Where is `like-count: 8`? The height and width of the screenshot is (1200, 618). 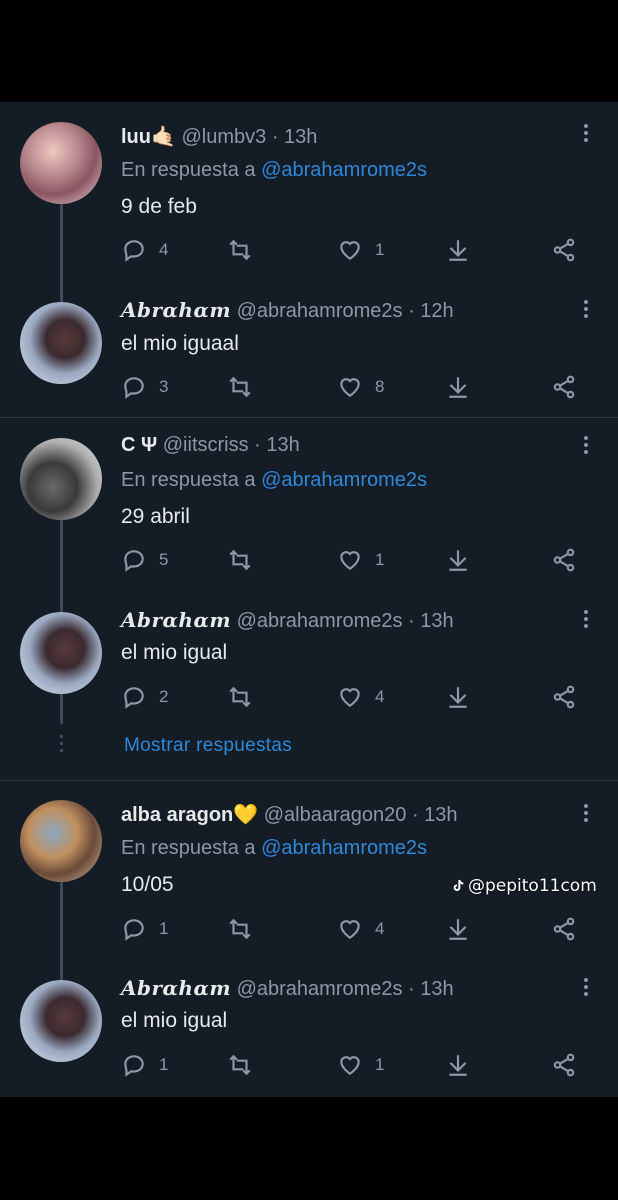
like-count: 8 is located at coordinates (380, 386).